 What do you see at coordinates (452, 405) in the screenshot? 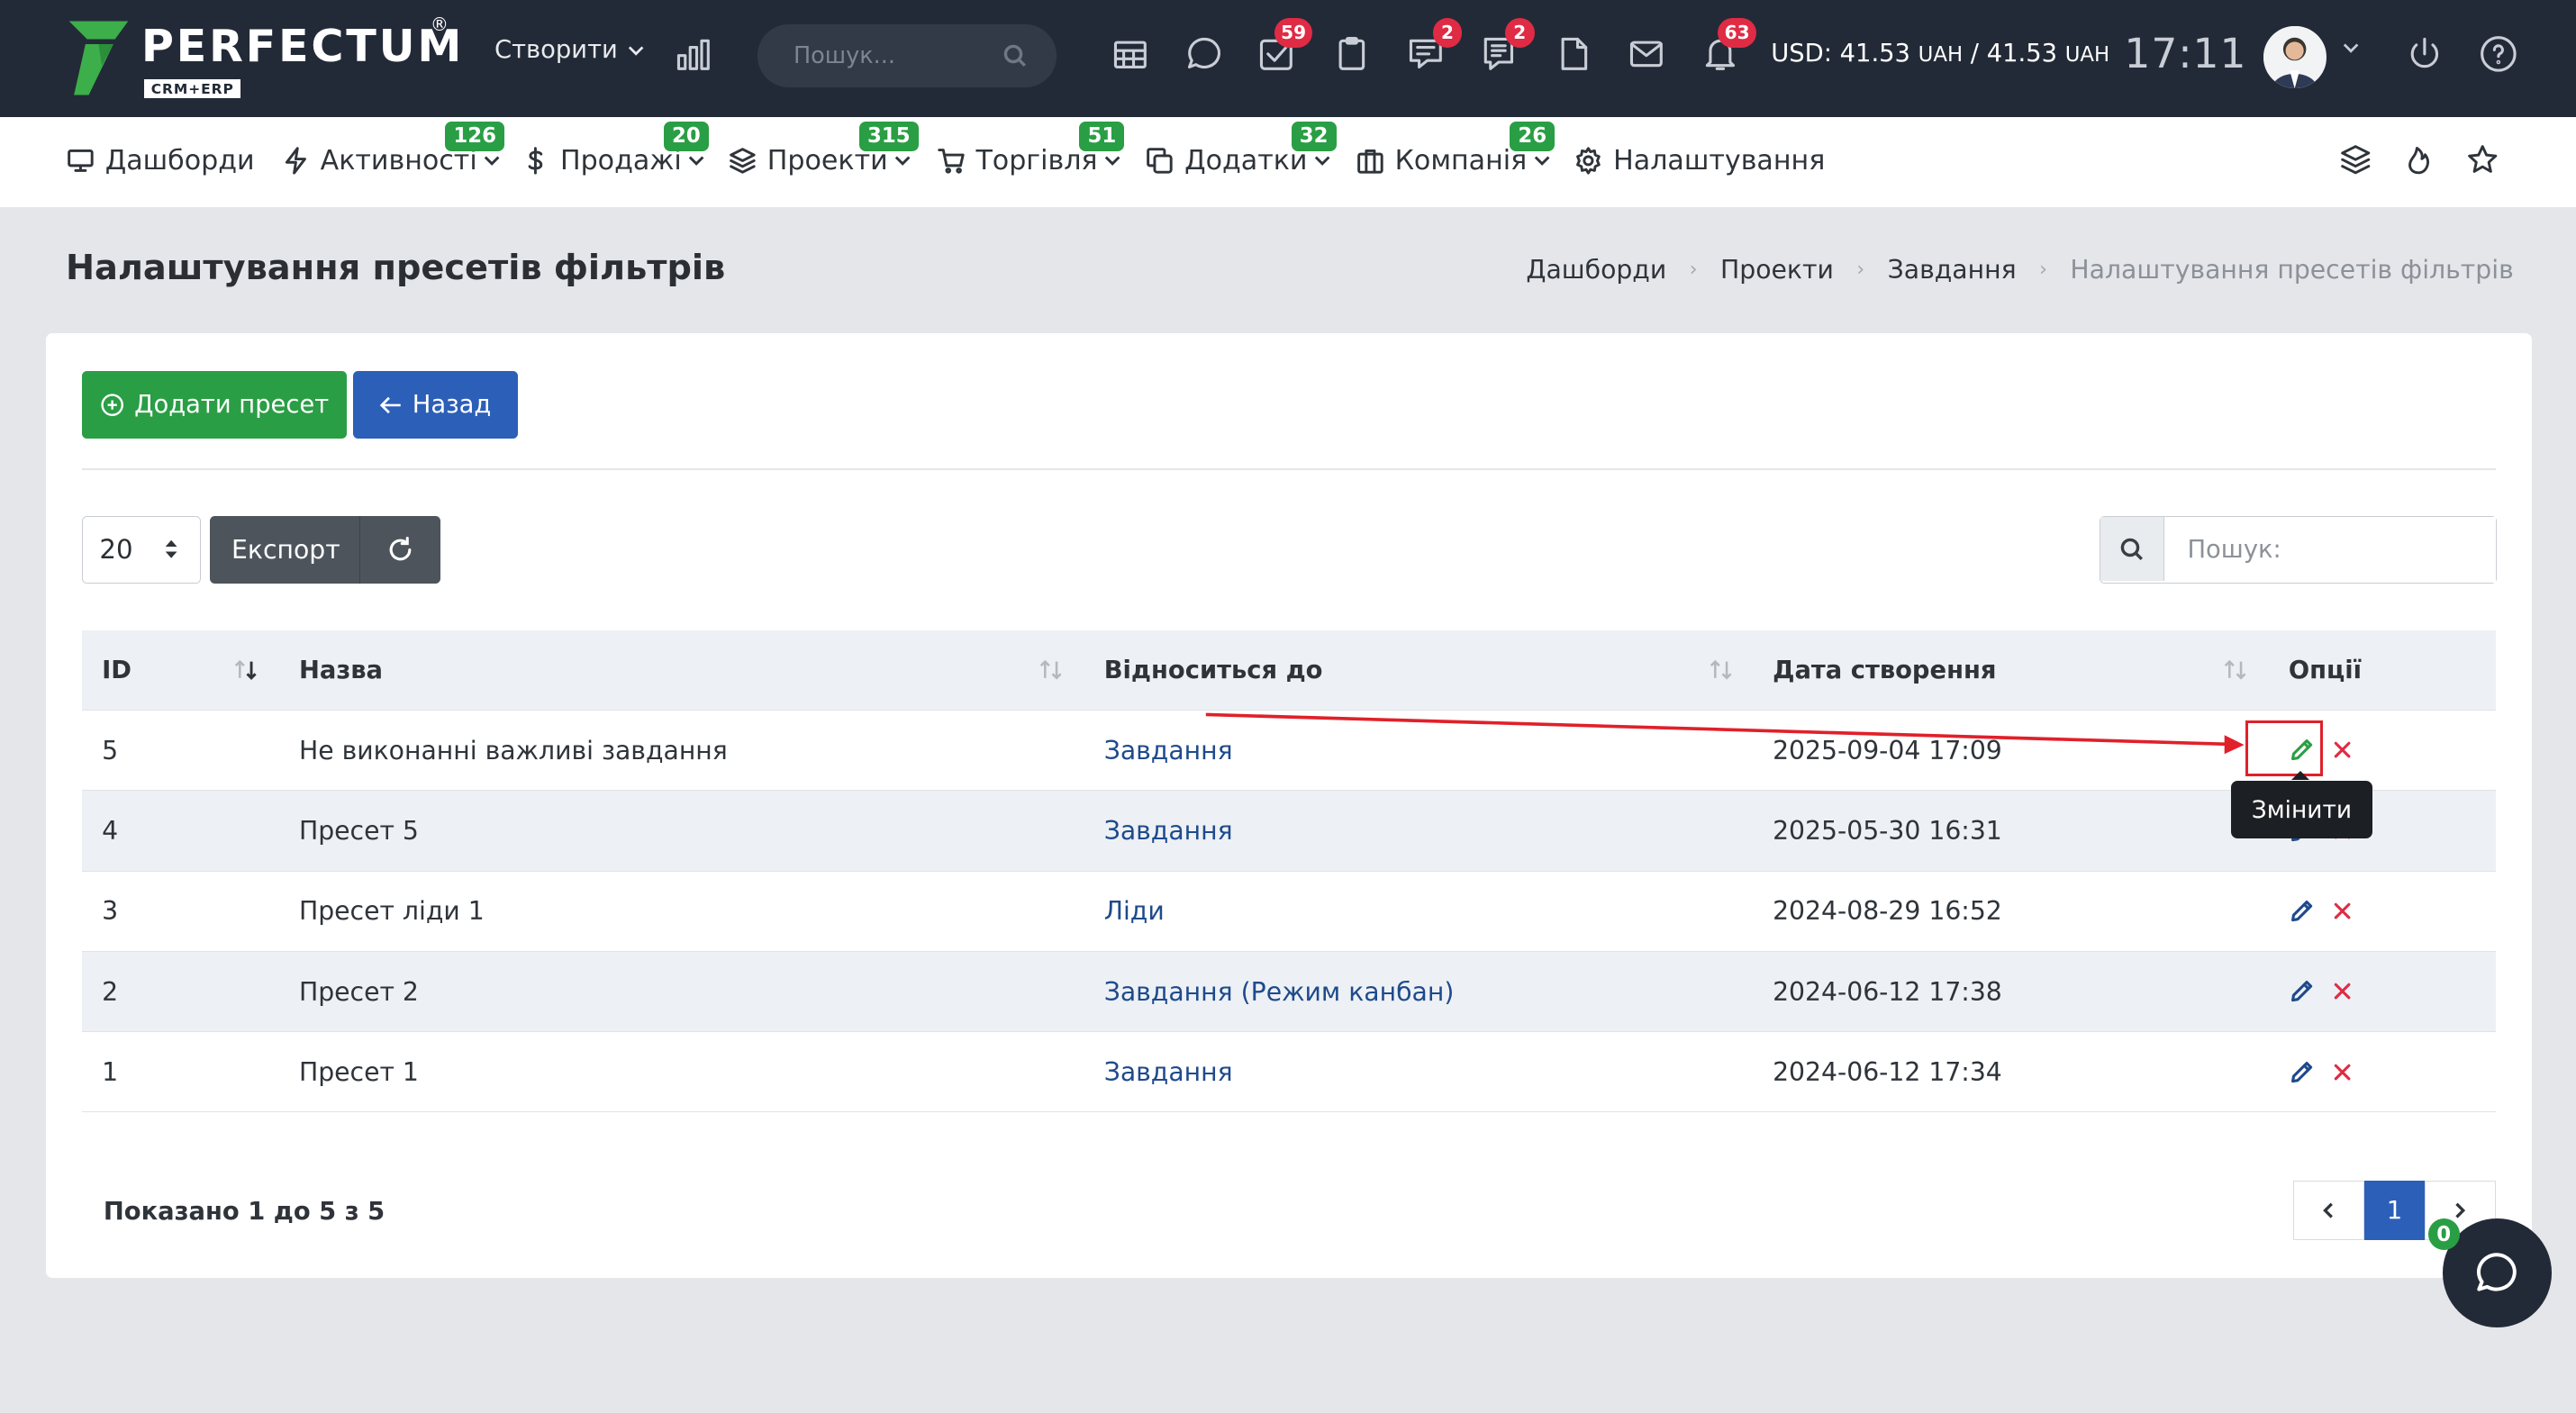
I see `back-label: Назад` at bounding box center [452, 405].